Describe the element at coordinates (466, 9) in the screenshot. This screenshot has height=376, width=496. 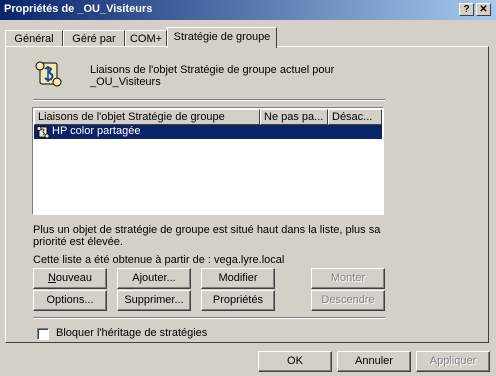
I see `help-button: ?` at that location.